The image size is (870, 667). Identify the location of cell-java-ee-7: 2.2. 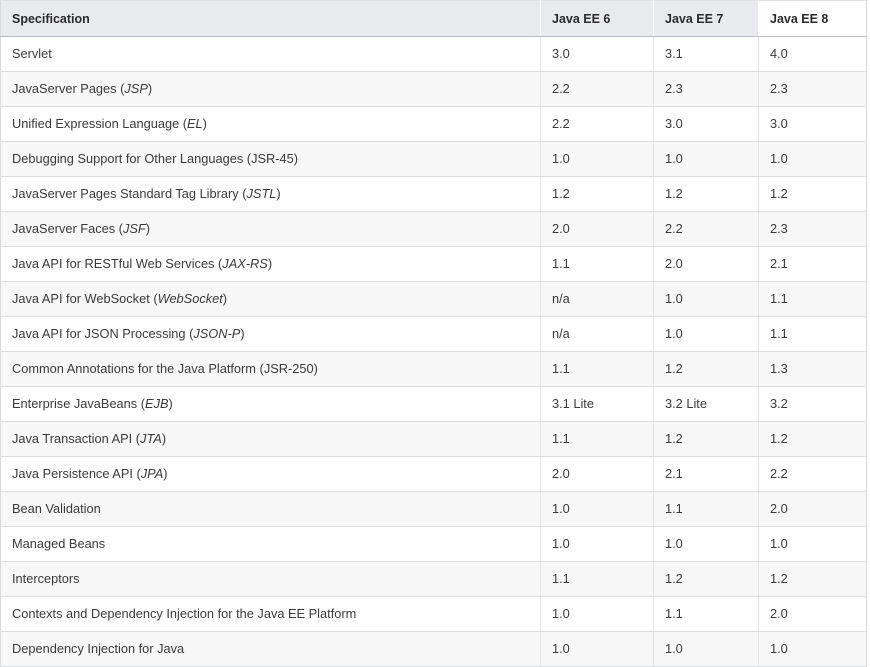
(706, 229).